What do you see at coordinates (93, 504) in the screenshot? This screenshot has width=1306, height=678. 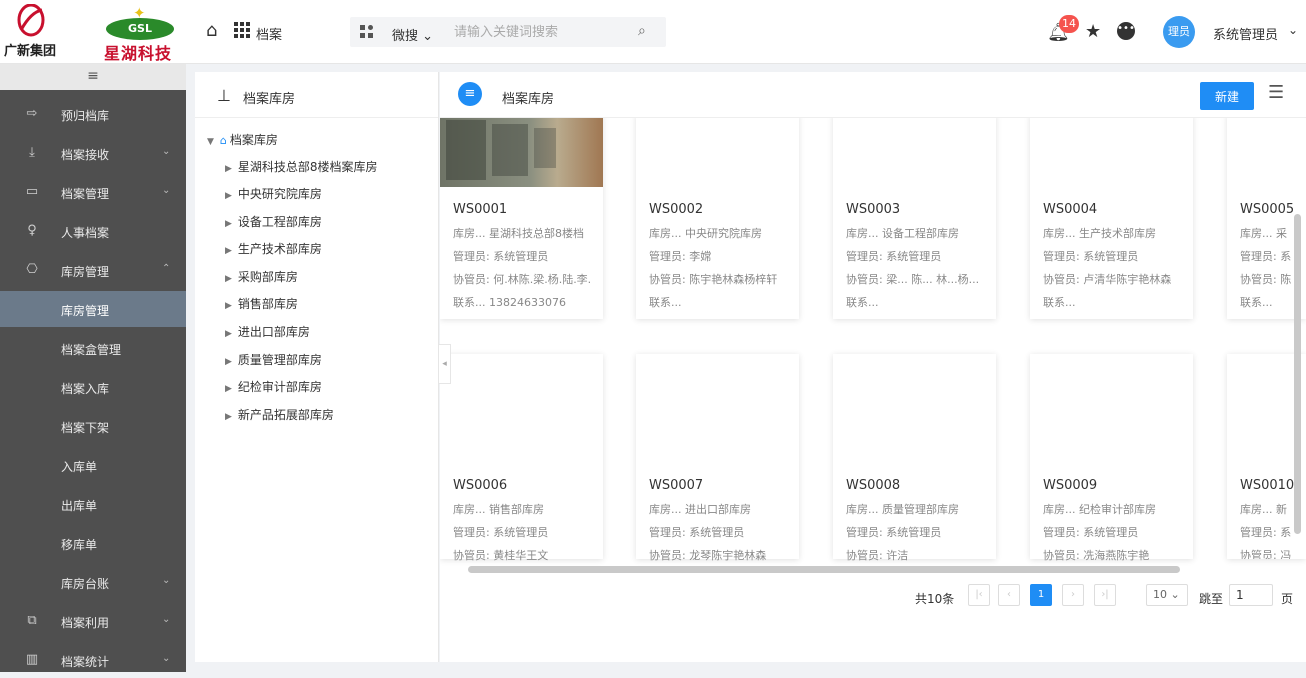 I see `sidebar-item-out-order: 出库单` at bounding box center [93, 504].